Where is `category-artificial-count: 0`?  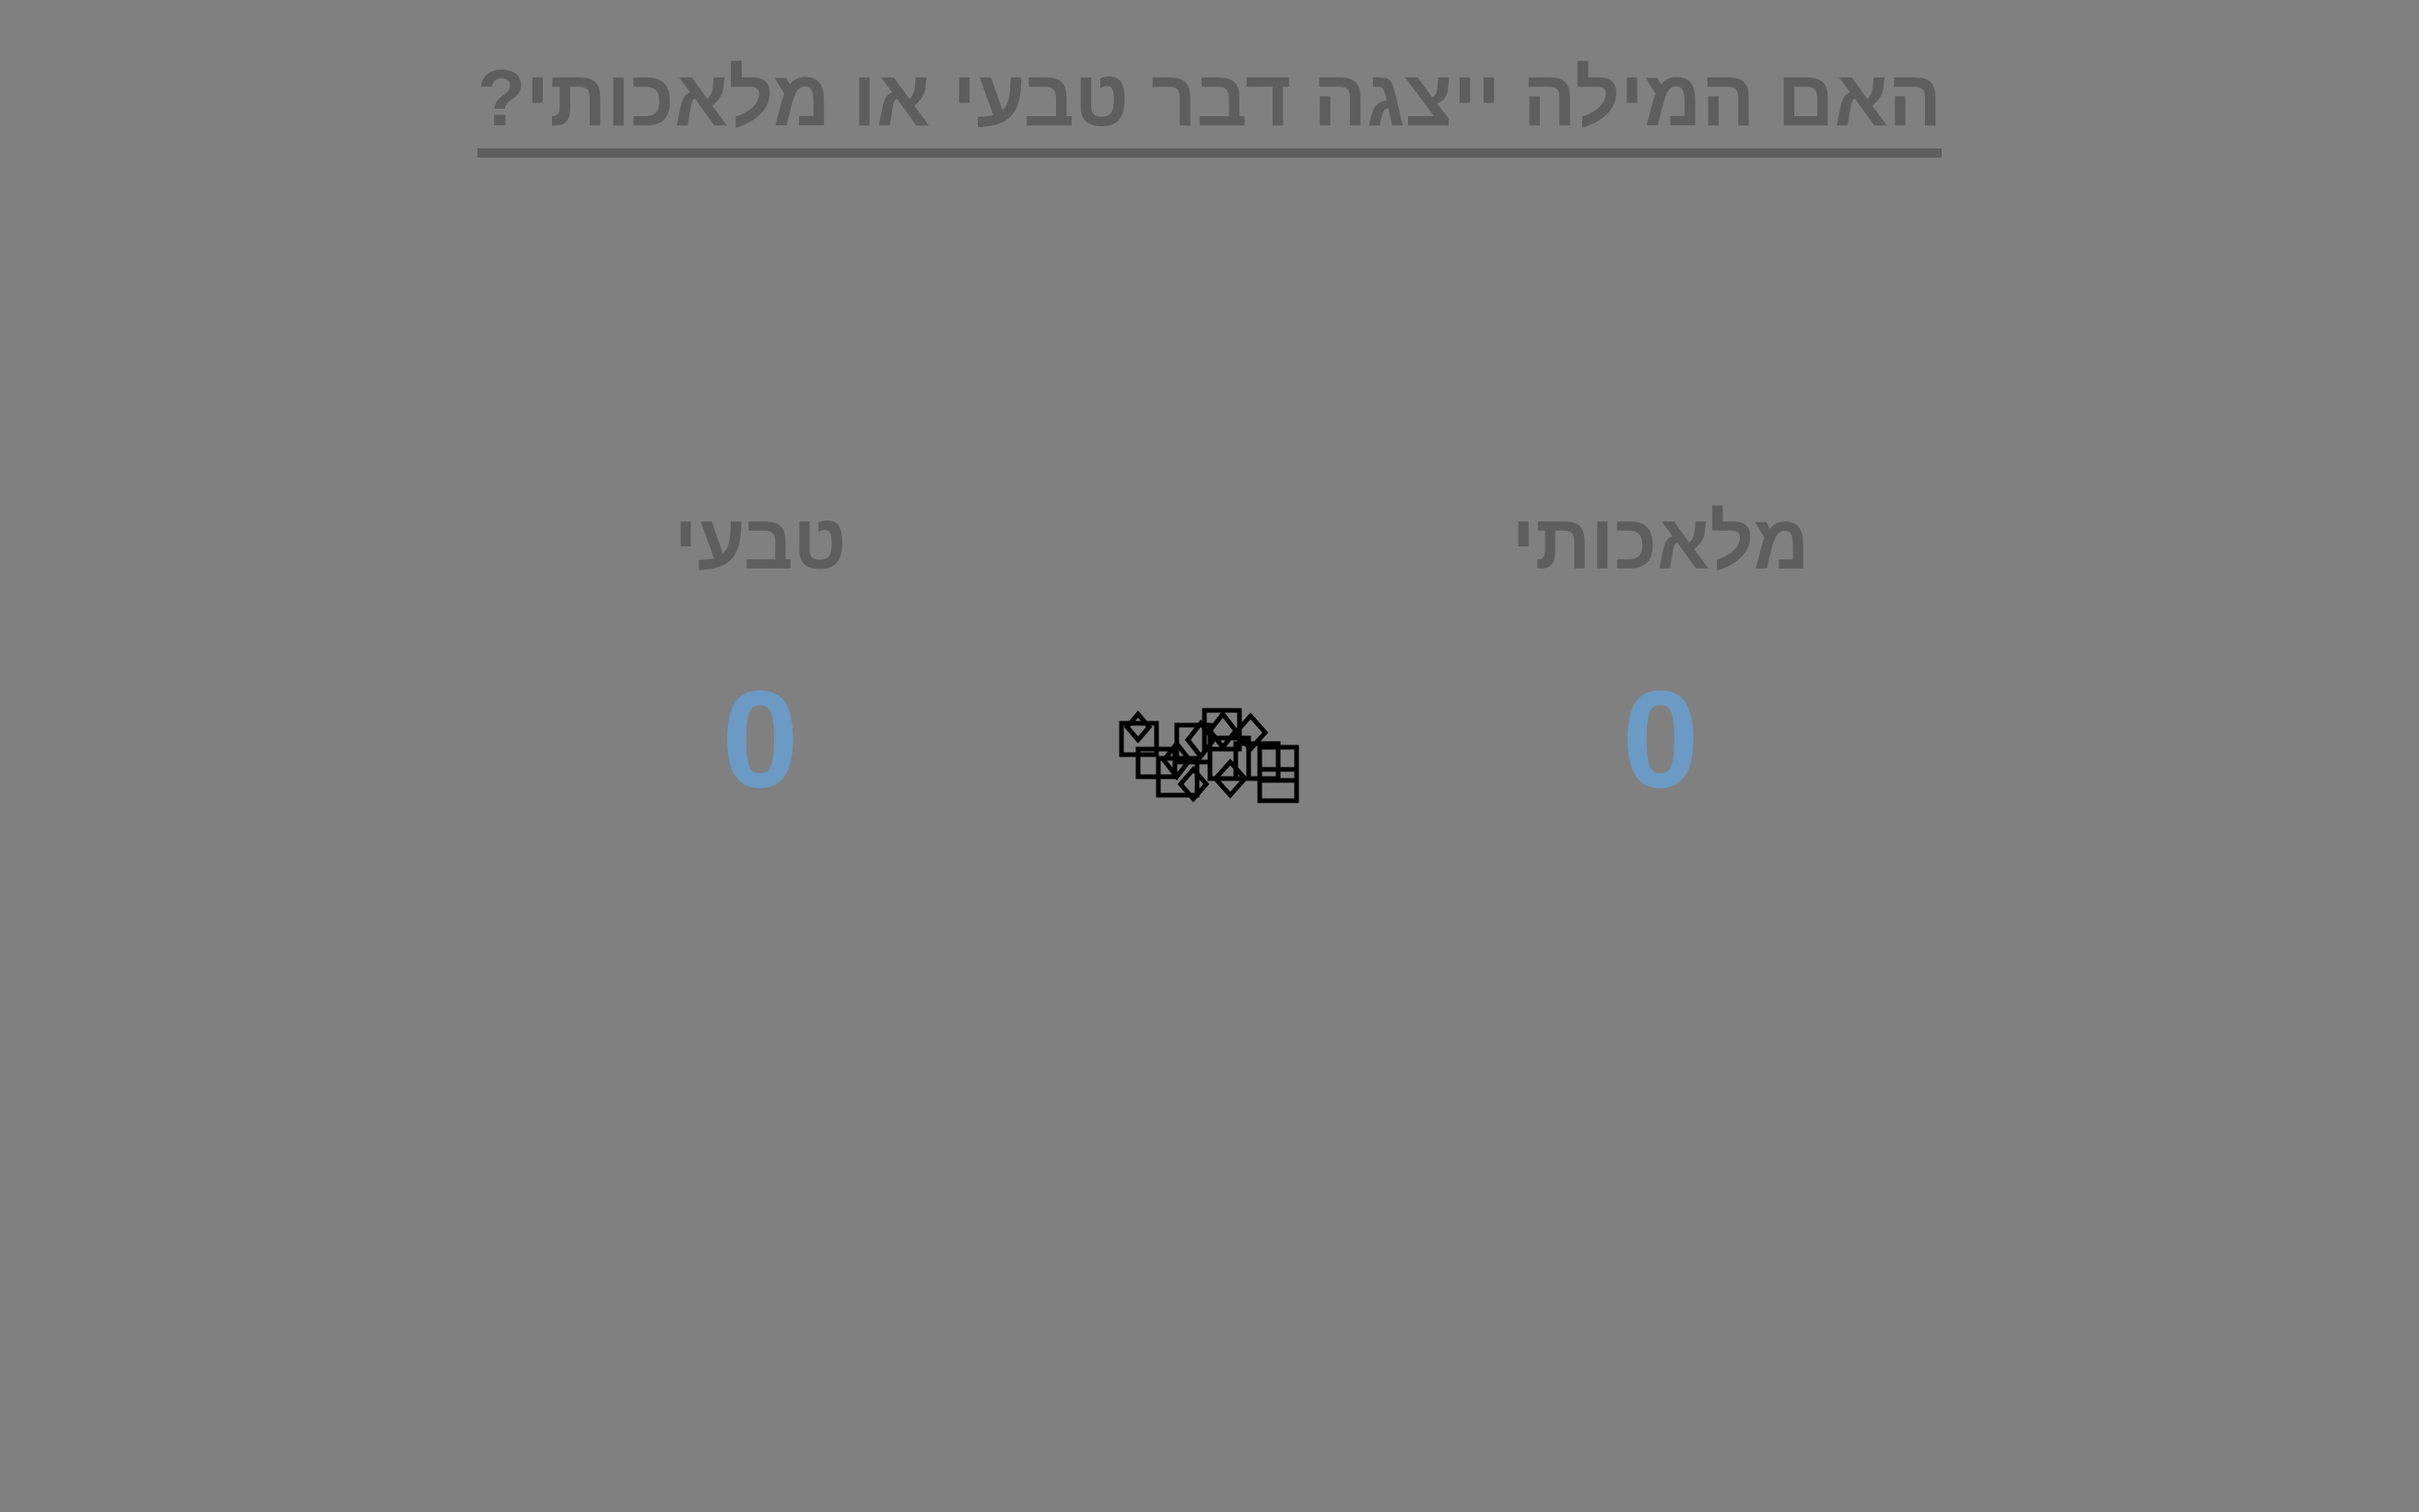
category-artificial-count: 0 is located at coordinates (1660, 738).